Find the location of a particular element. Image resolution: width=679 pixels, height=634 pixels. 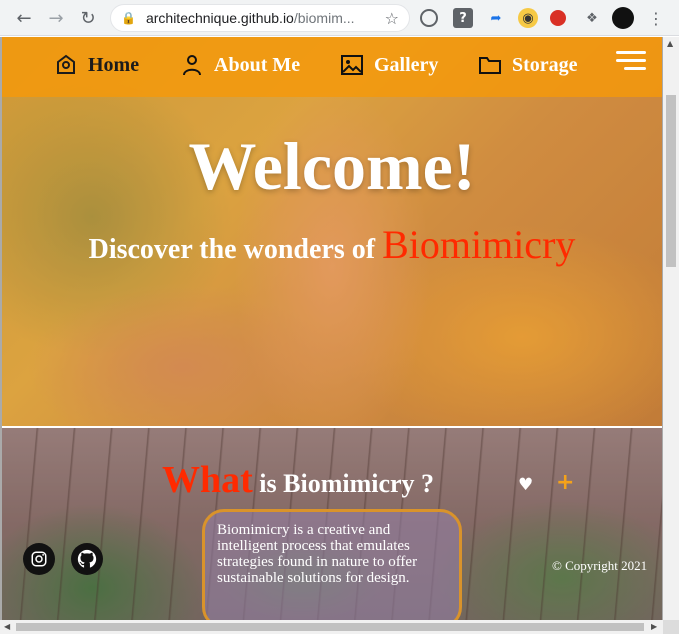

section-heading: What is Biomimicry ? is located at coordinates (298, 480).